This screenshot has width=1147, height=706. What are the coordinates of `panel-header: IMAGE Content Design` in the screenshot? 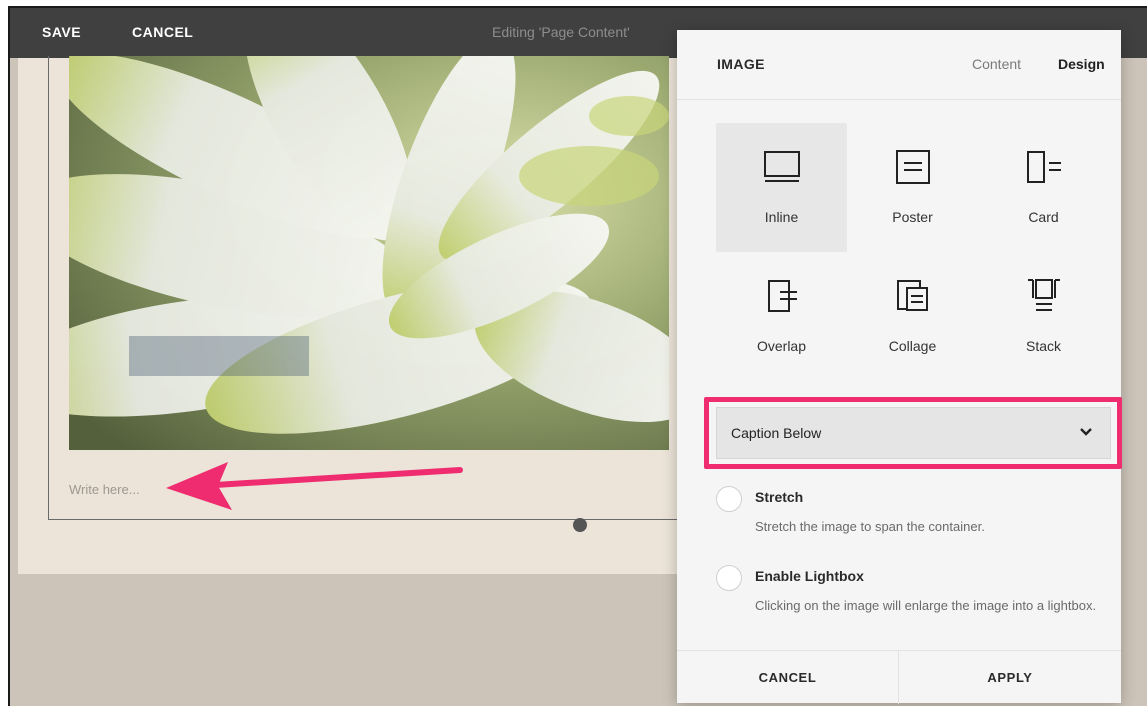 It's located at (899, 65).